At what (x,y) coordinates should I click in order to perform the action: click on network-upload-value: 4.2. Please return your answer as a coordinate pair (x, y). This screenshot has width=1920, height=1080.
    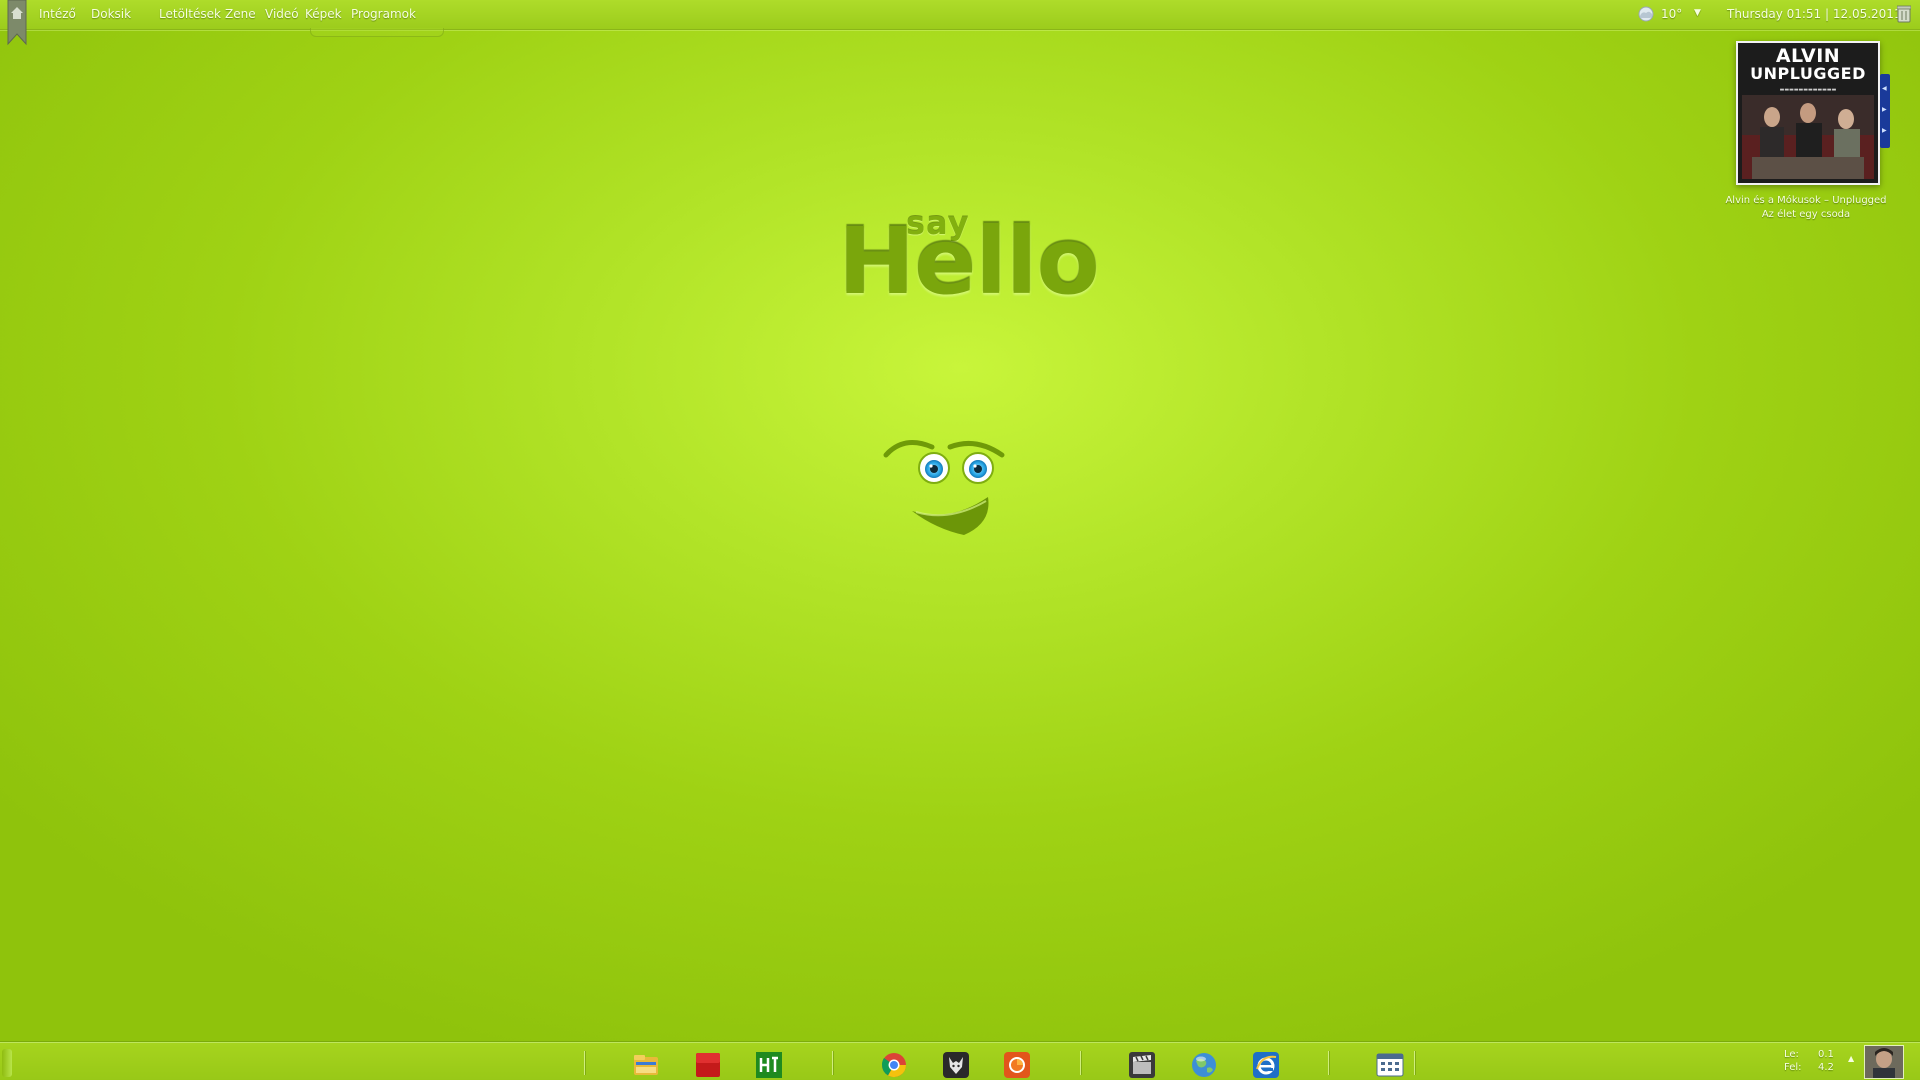
    Looking at the image, I should click on (1826, 1067).